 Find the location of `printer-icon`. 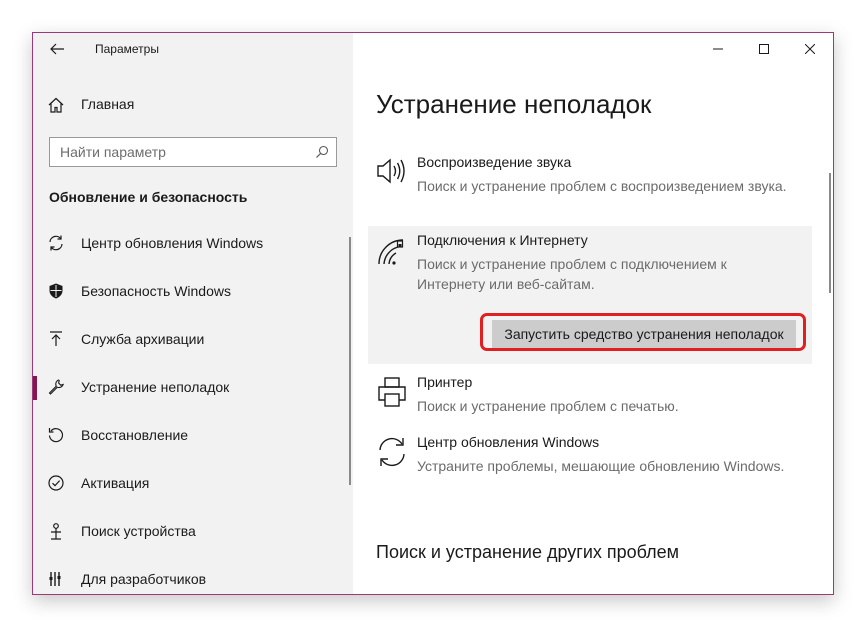

printer-icon is located at coordinates (392, 392).